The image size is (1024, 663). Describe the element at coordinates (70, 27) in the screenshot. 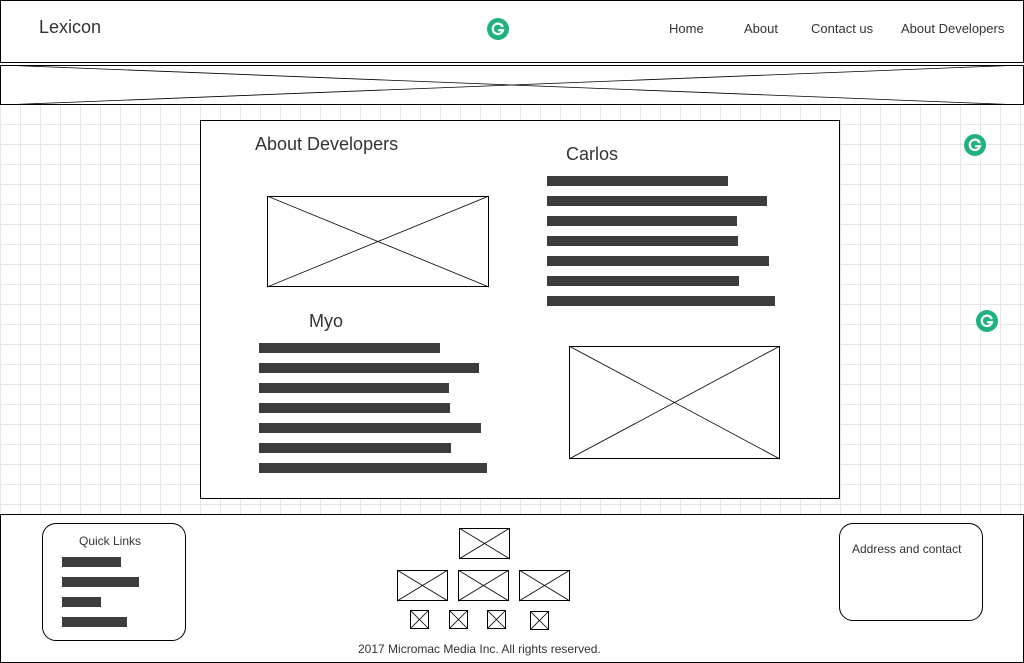

I see `site-logo: Lexicon` at that location.